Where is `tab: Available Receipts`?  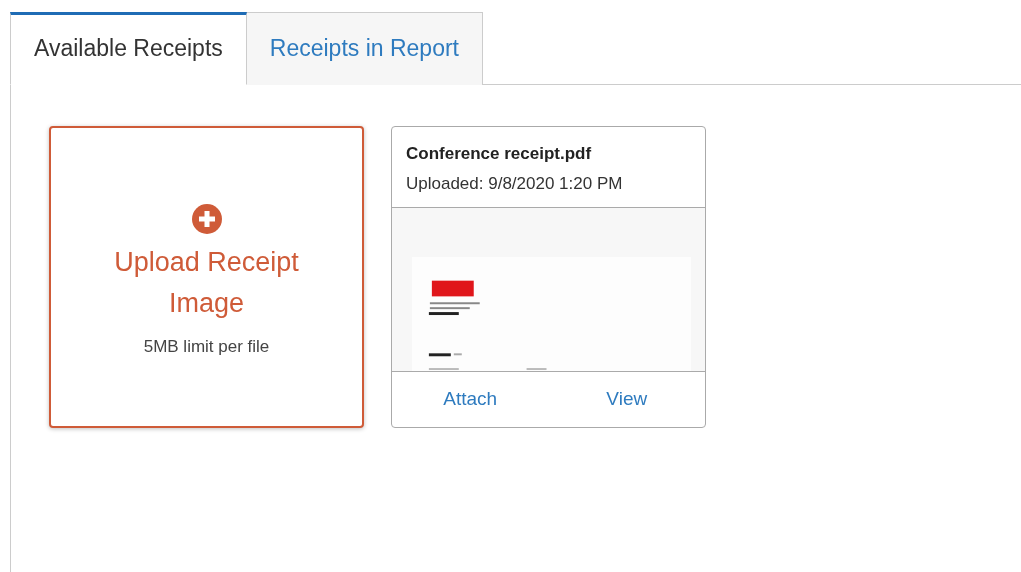
tab: Available Receipts is located at coordinates (128, 48).